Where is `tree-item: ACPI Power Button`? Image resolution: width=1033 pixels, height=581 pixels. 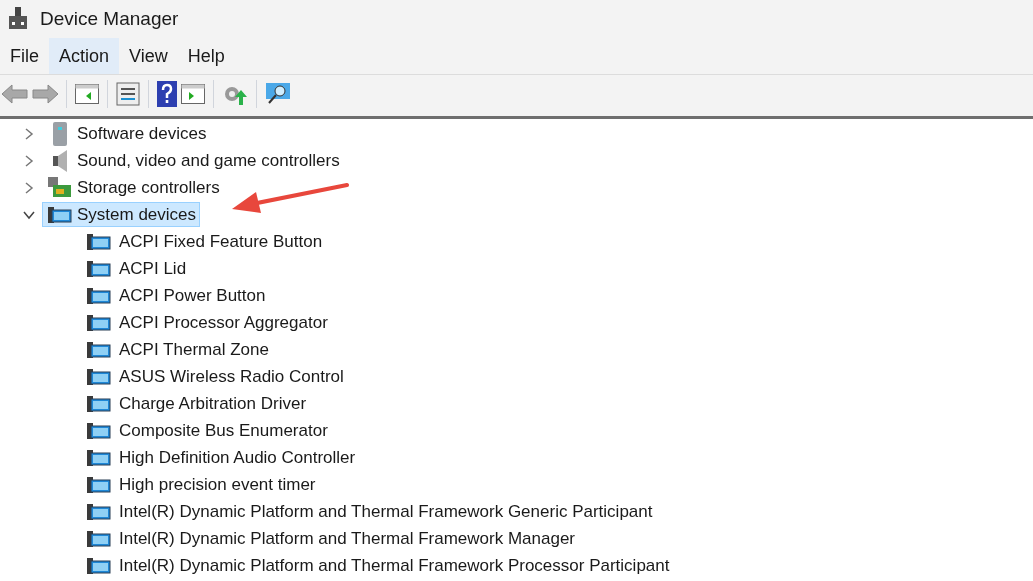 tree-item: ACPI Power Button is located at coordinates (192, 295).